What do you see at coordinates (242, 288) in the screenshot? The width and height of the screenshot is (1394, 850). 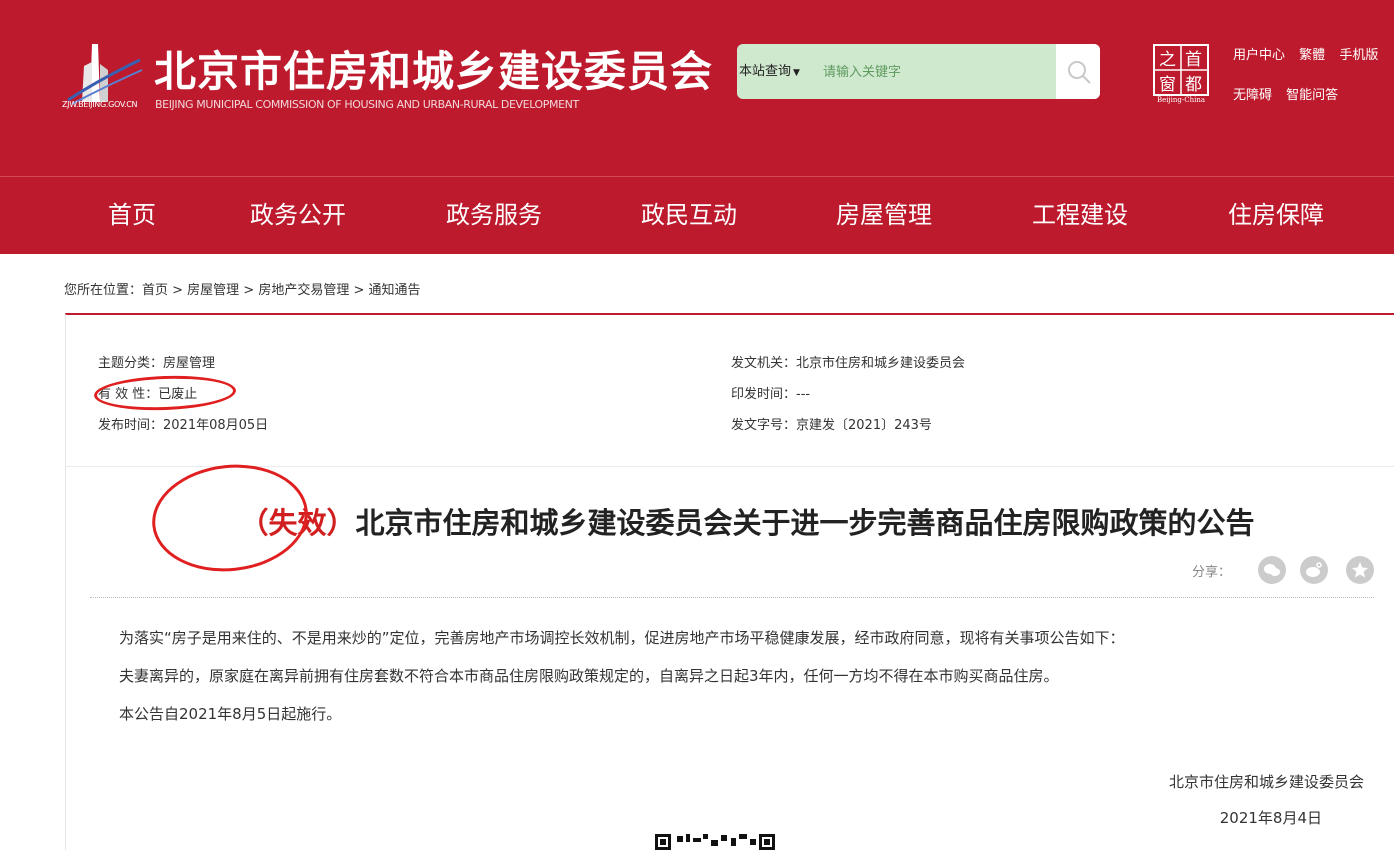 I see `breadcrumb: 您所在位置：首页 > 房屋管理 > 房地产交易管理 > 通知通告` at bounding box center [242, 288].